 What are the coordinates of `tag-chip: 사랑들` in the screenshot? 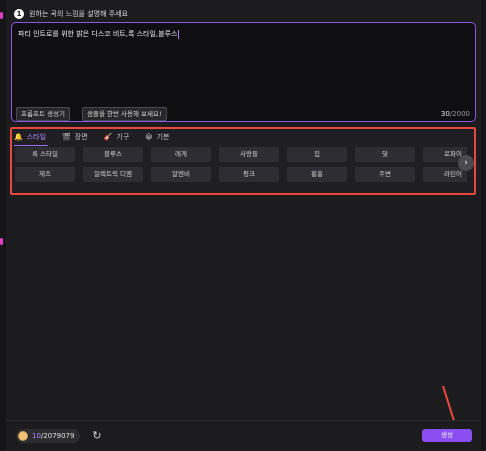 It's located at (249, 154).